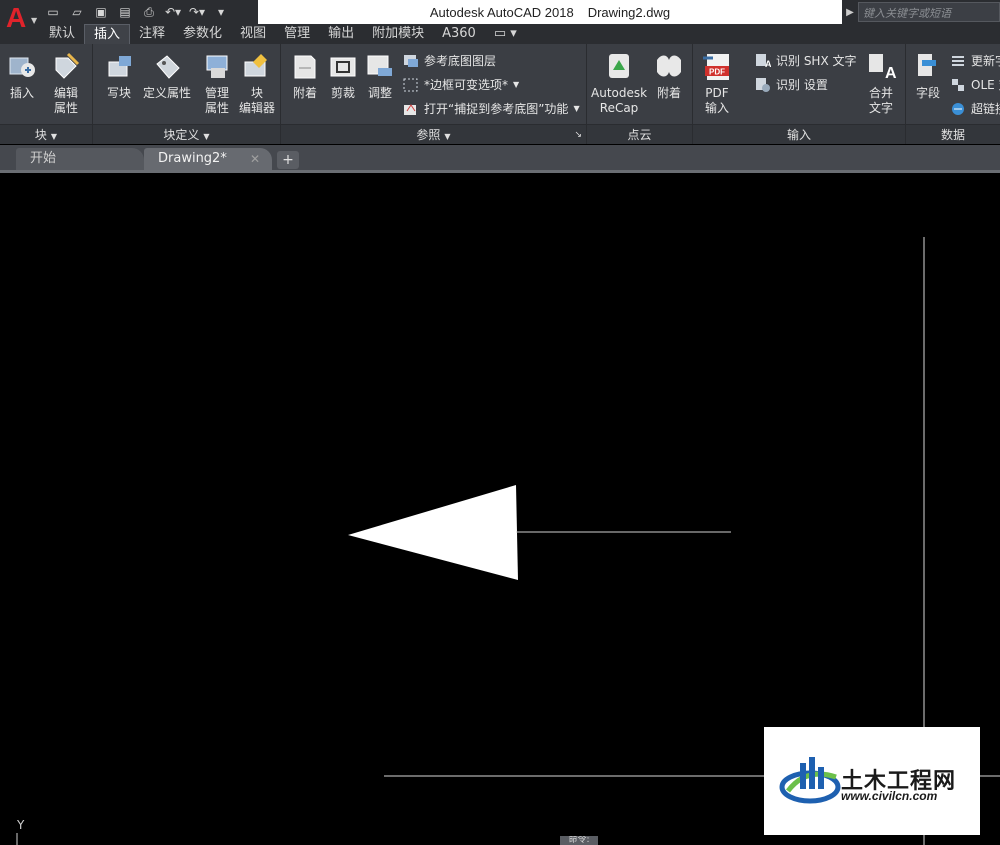  What do you see at coordinates (197, 12) in the screenshot?
I see `redo-icon: ↷▾` at bounding box center [197, 12].